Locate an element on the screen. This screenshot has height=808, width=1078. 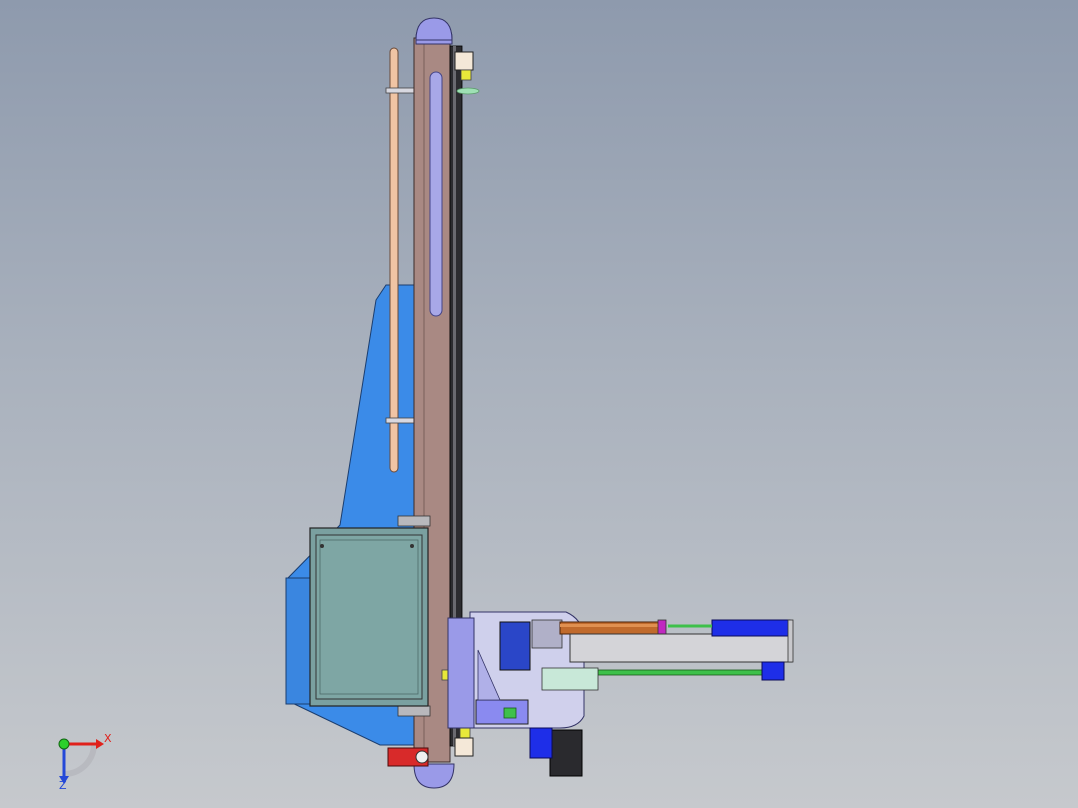
guide-carriage is located at coordinates (570, 679).